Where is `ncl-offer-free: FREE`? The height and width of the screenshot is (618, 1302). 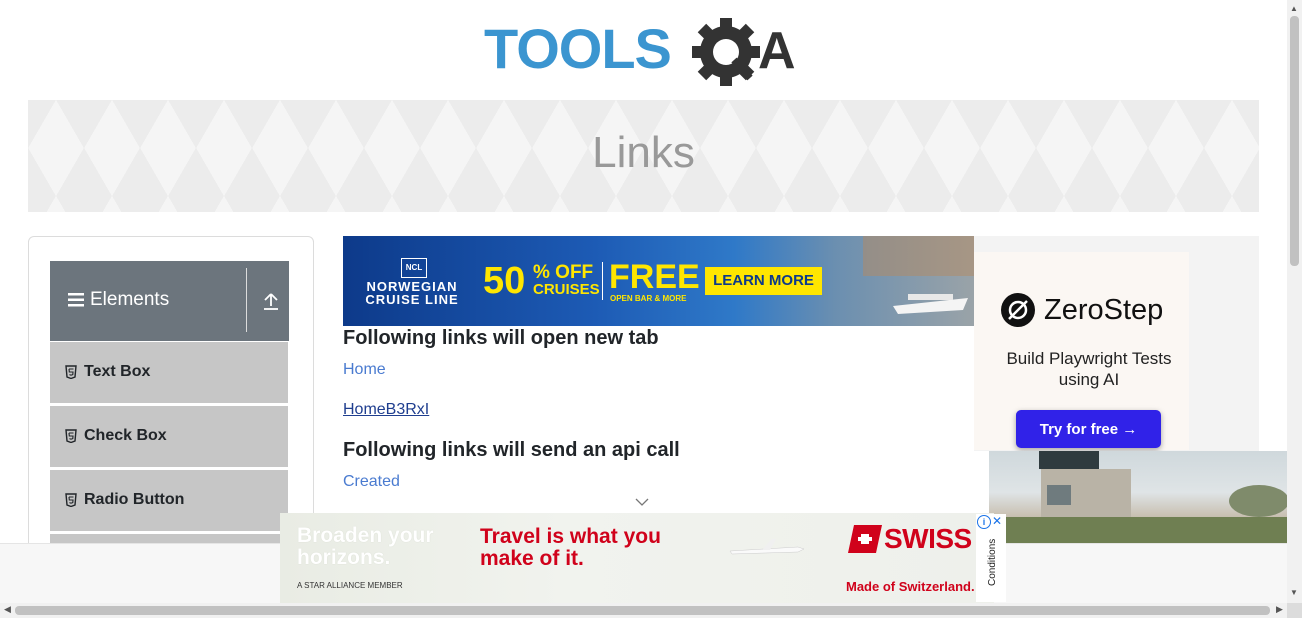 ncl-offer-free: FREE is located at coordinates (654, 277).